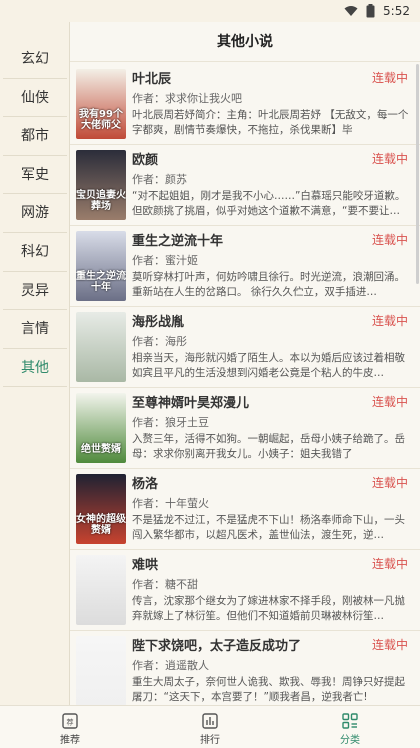 The height and width of the screenshot is (748, 420). What do you see at coordinates (101, 525) in the screenshot?
I see `cover-title-text: 女神的超级赘婿` at bounding box center [101, 525].